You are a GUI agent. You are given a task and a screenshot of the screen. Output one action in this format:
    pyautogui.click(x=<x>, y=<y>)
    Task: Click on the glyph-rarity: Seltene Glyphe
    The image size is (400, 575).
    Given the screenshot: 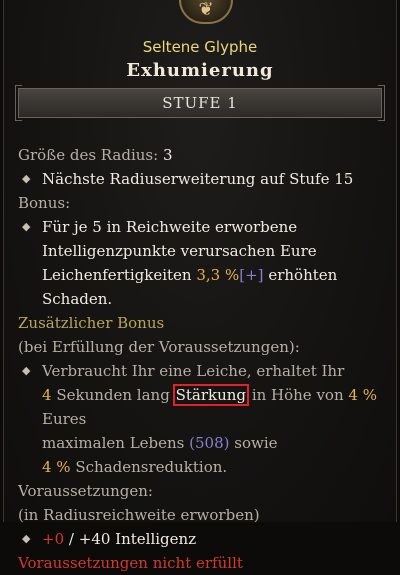 What is the action you would take?
    pyautogui.click(x=200, y=47)
    